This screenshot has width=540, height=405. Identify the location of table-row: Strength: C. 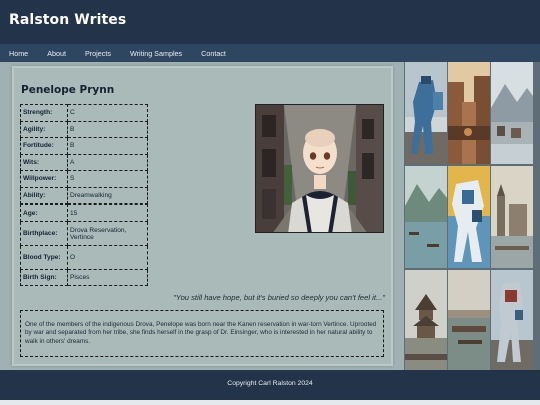
(84, 113).